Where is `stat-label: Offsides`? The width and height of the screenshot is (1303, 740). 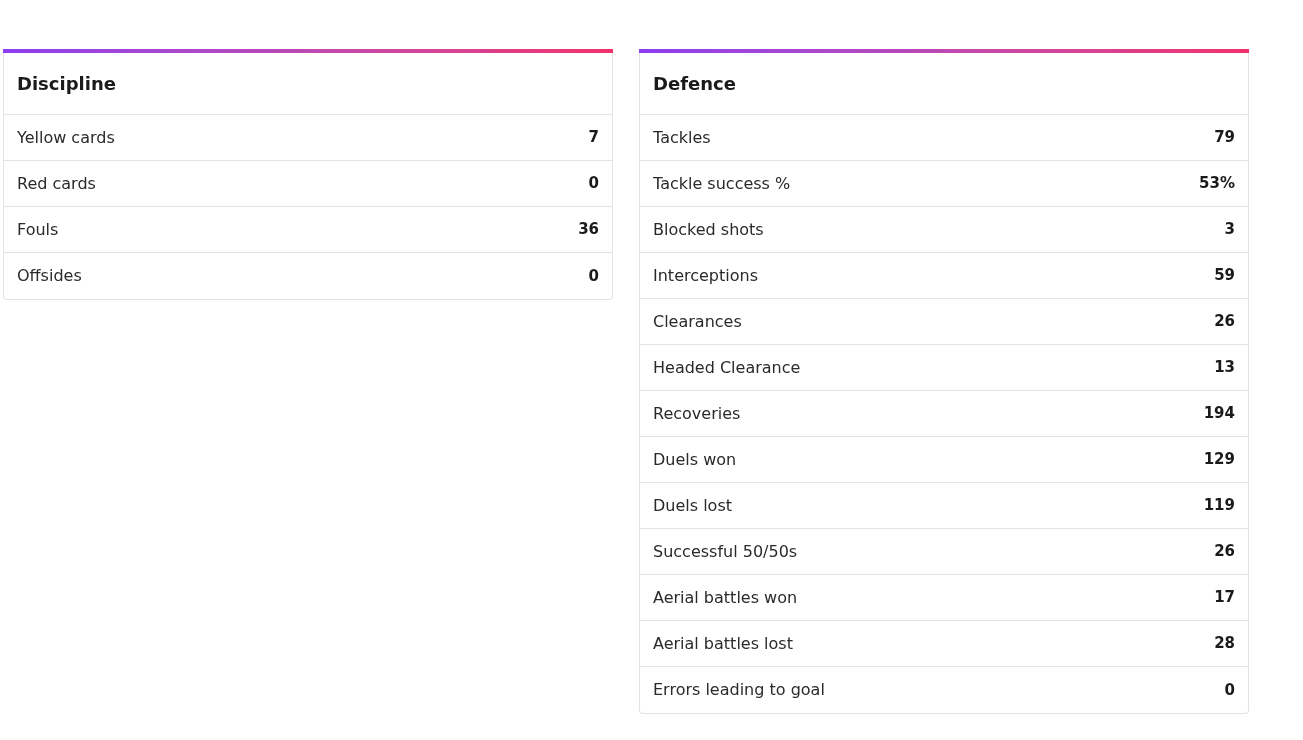 stat-label: Offsides is located at coordinates (49, 276).